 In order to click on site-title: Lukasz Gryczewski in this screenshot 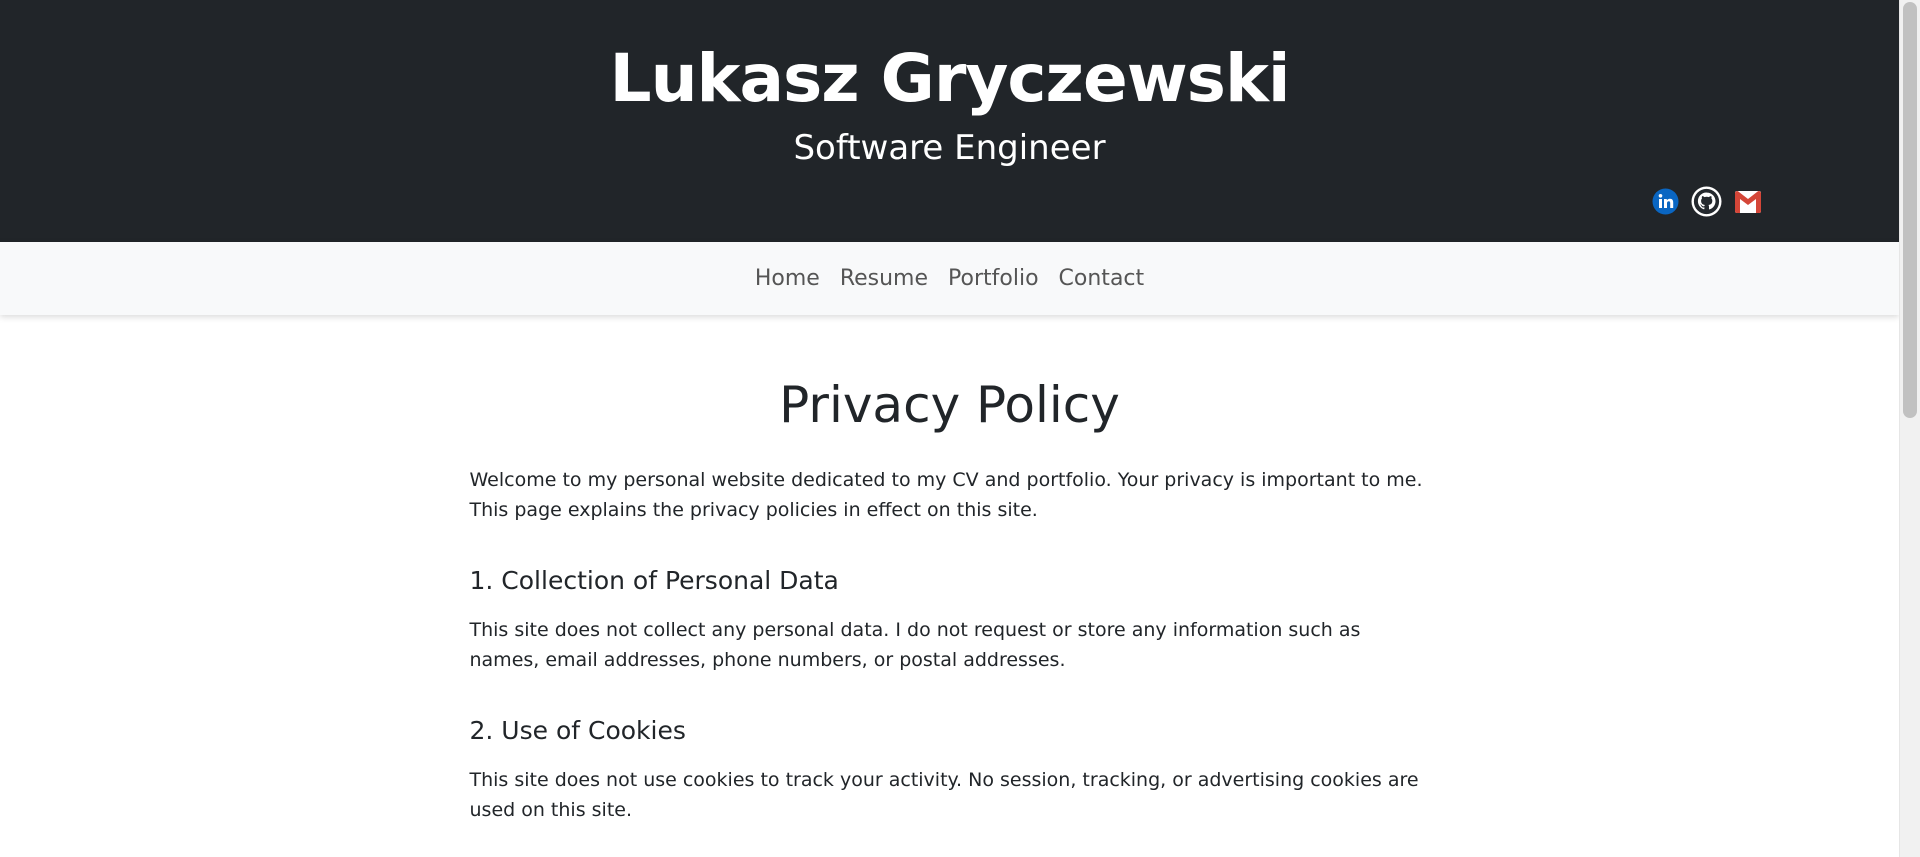, I will do `click(950, 78)`.